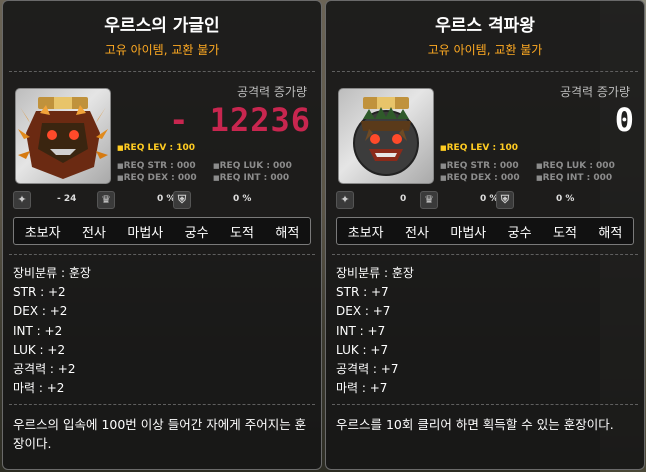  I want to click on stat-line: INT : +2, so click(38, 330).